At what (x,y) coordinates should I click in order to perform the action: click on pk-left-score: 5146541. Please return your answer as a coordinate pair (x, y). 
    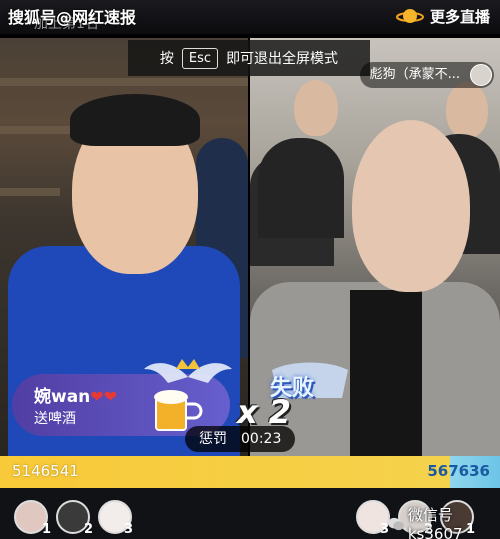
    Looking at the image, I should click on (45, 471).